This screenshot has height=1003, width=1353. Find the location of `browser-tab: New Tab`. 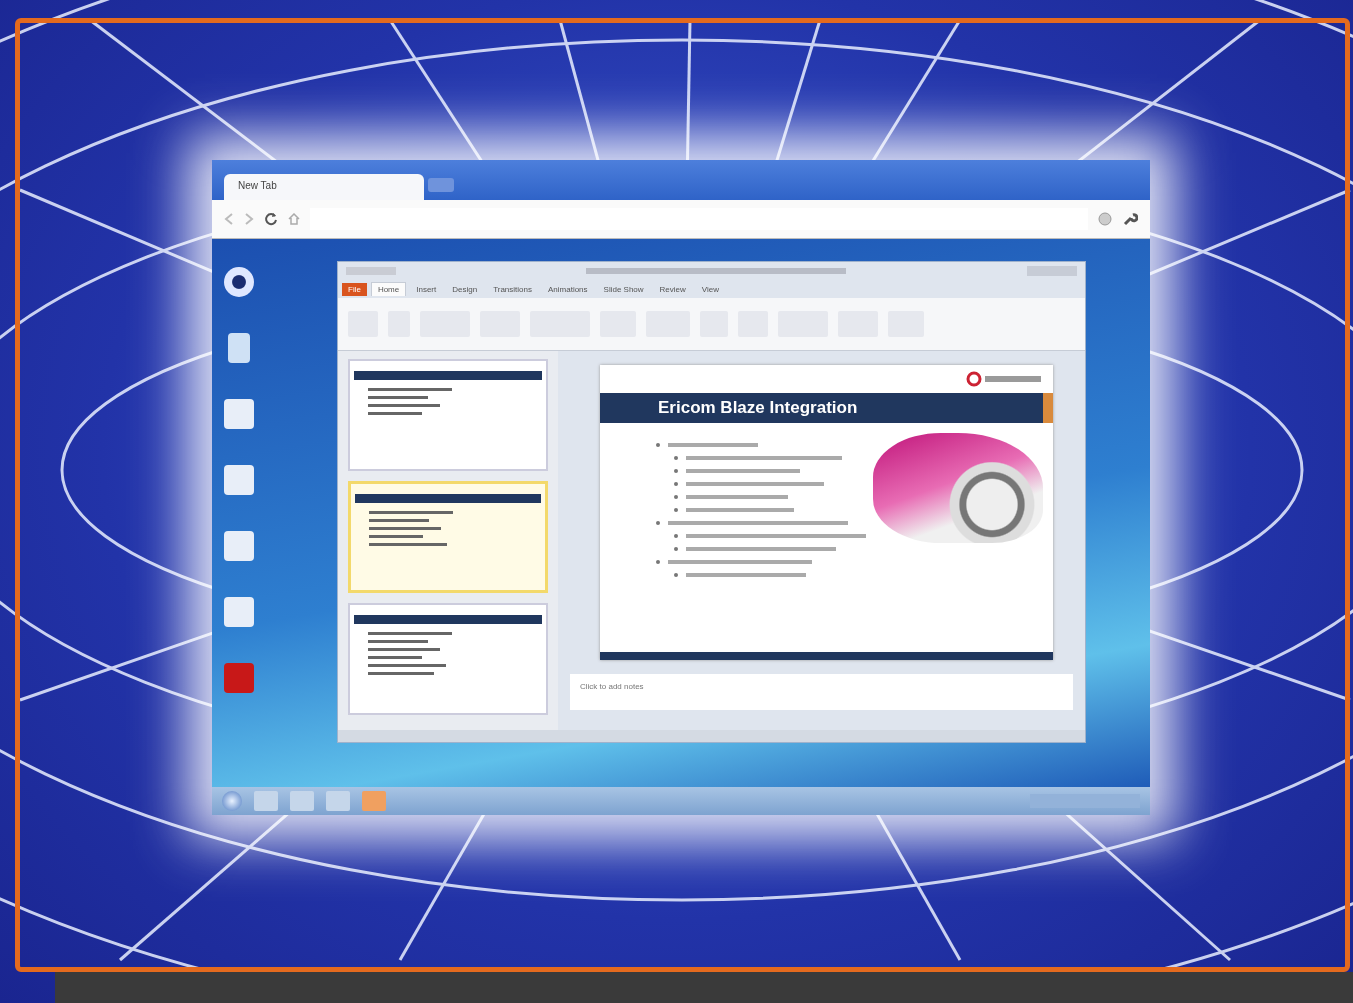

browser-tab: New Tab is located at coordinates (324, 187).